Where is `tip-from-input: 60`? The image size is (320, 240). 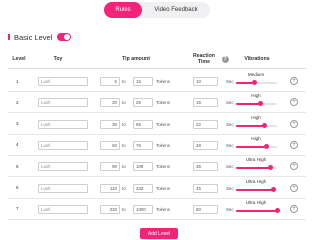
tip-from-input: 60 is located at coordinates (110, 145).